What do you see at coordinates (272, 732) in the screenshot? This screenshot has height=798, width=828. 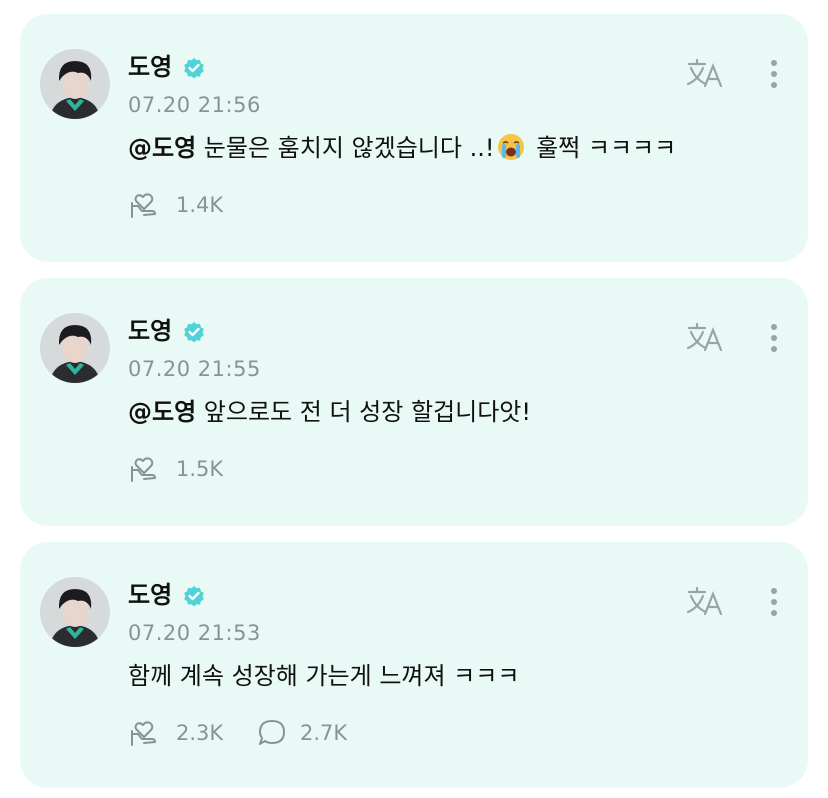 I see `comment-bubble-icon` at bounding box center [272, 732].